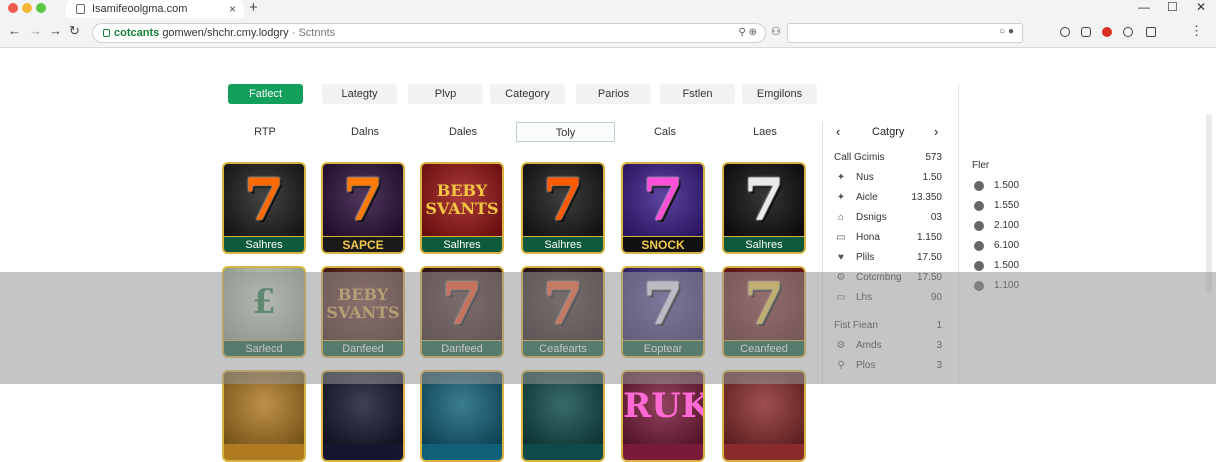  I want to click on game-tile: BEBY SVANTS Danfeed, so click(363, 312).